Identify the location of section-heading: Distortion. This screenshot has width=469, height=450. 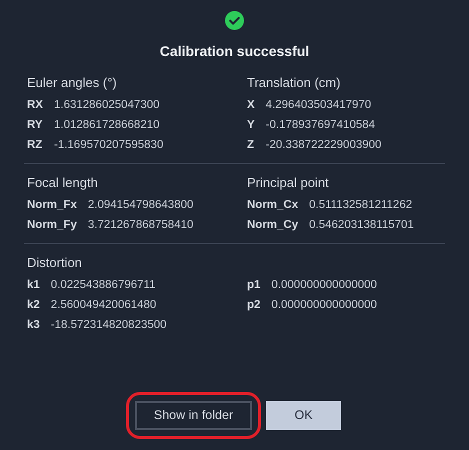
(55, 263).